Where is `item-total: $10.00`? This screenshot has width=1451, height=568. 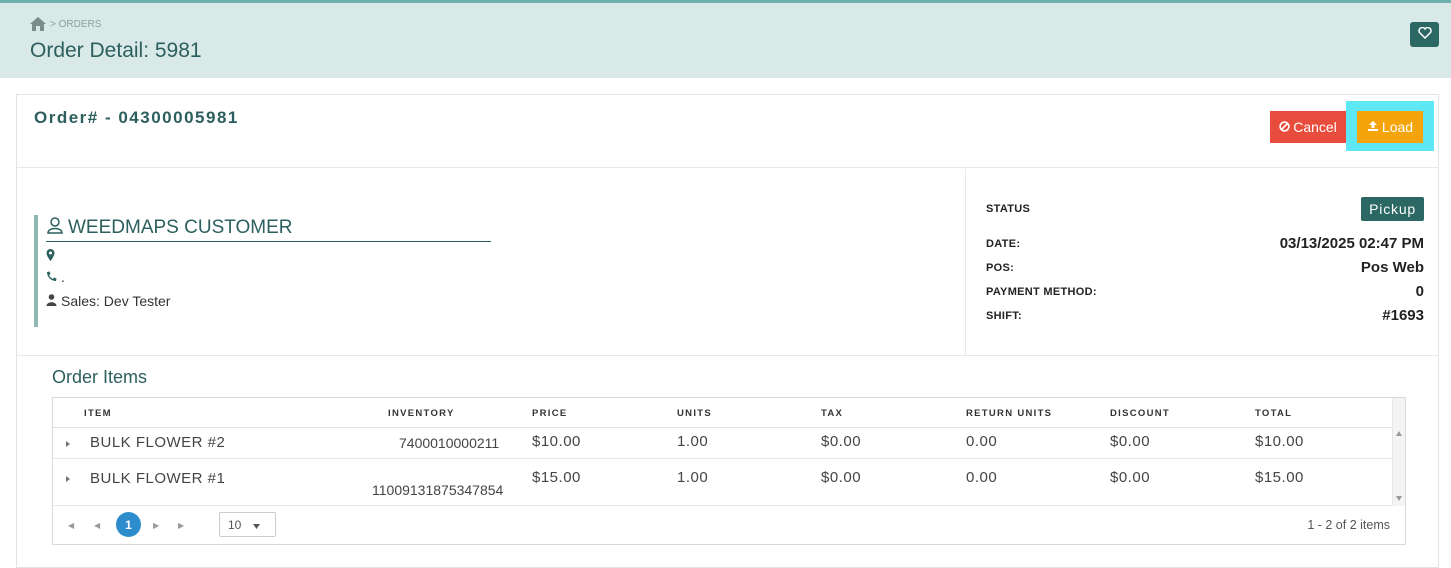 item-total: $10.00 is located at coordinates (1279, 441).